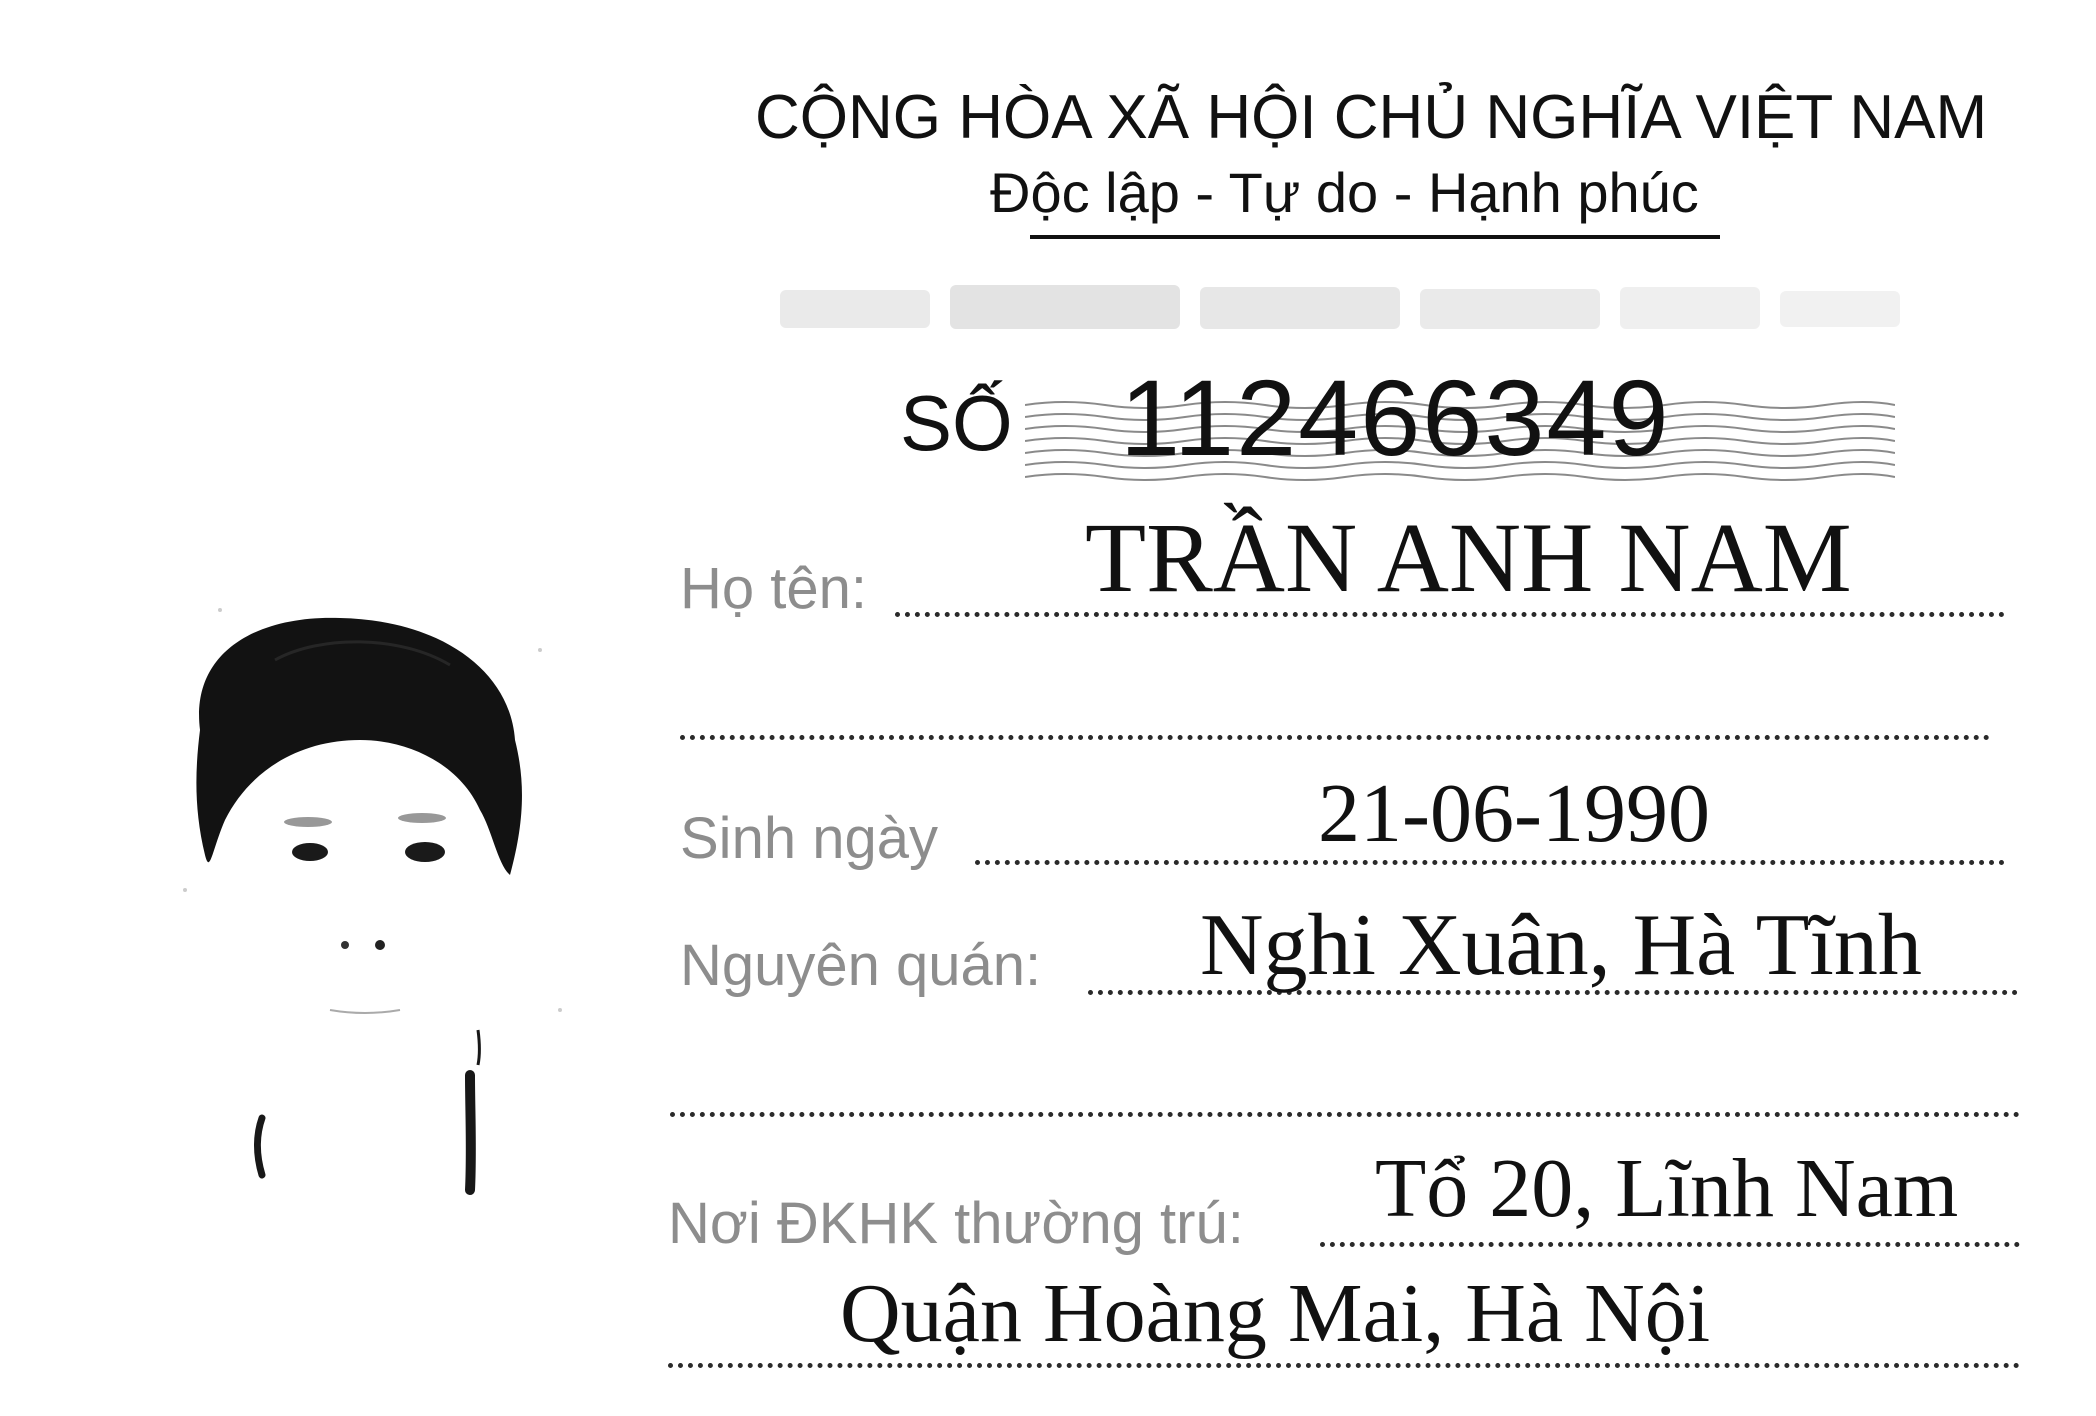 The image size is (2096, 1416). Describe the element at coordinates (1395, 417) in the screenshot. I see `card-number: 112466349` at that location.